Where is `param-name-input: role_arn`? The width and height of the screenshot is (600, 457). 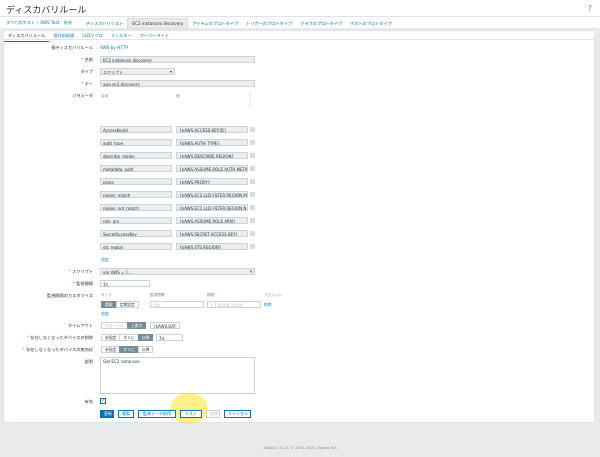 param-name-input: role_arn is located at coordinates (136, 220).